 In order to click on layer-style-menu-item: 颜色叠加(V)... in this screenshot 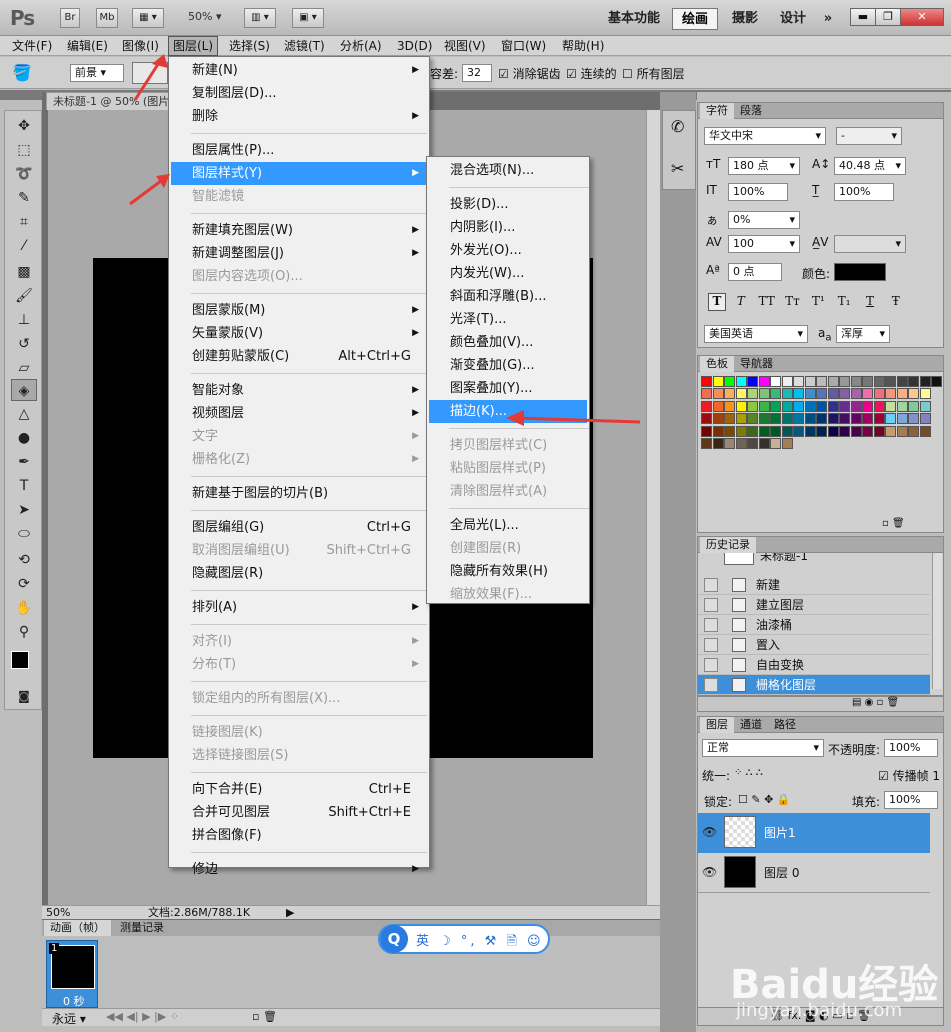, I will do `click(508, 342)`.